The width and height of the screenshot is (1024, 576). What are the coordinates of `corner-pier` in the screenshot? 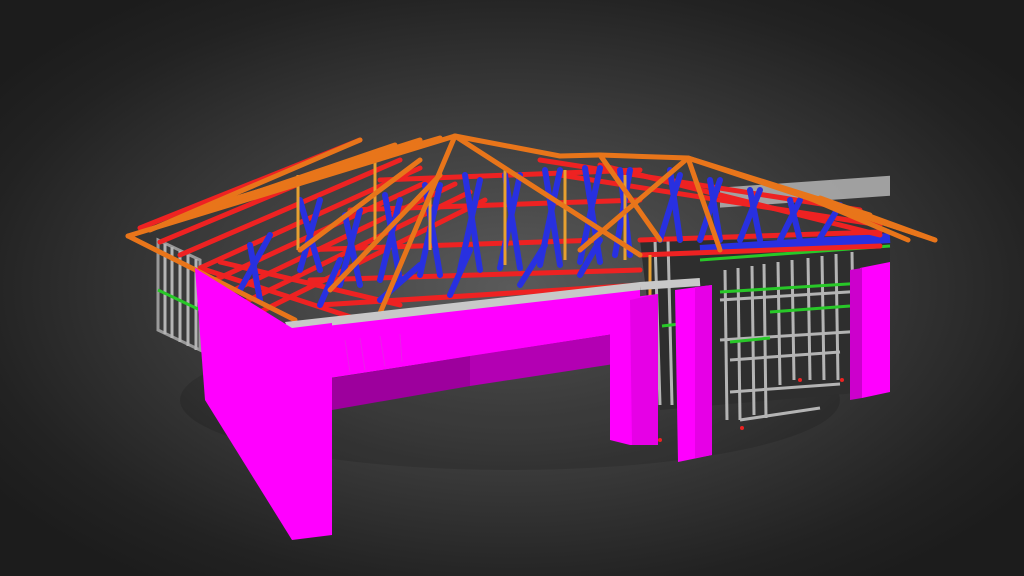 It's located at (875, 330).